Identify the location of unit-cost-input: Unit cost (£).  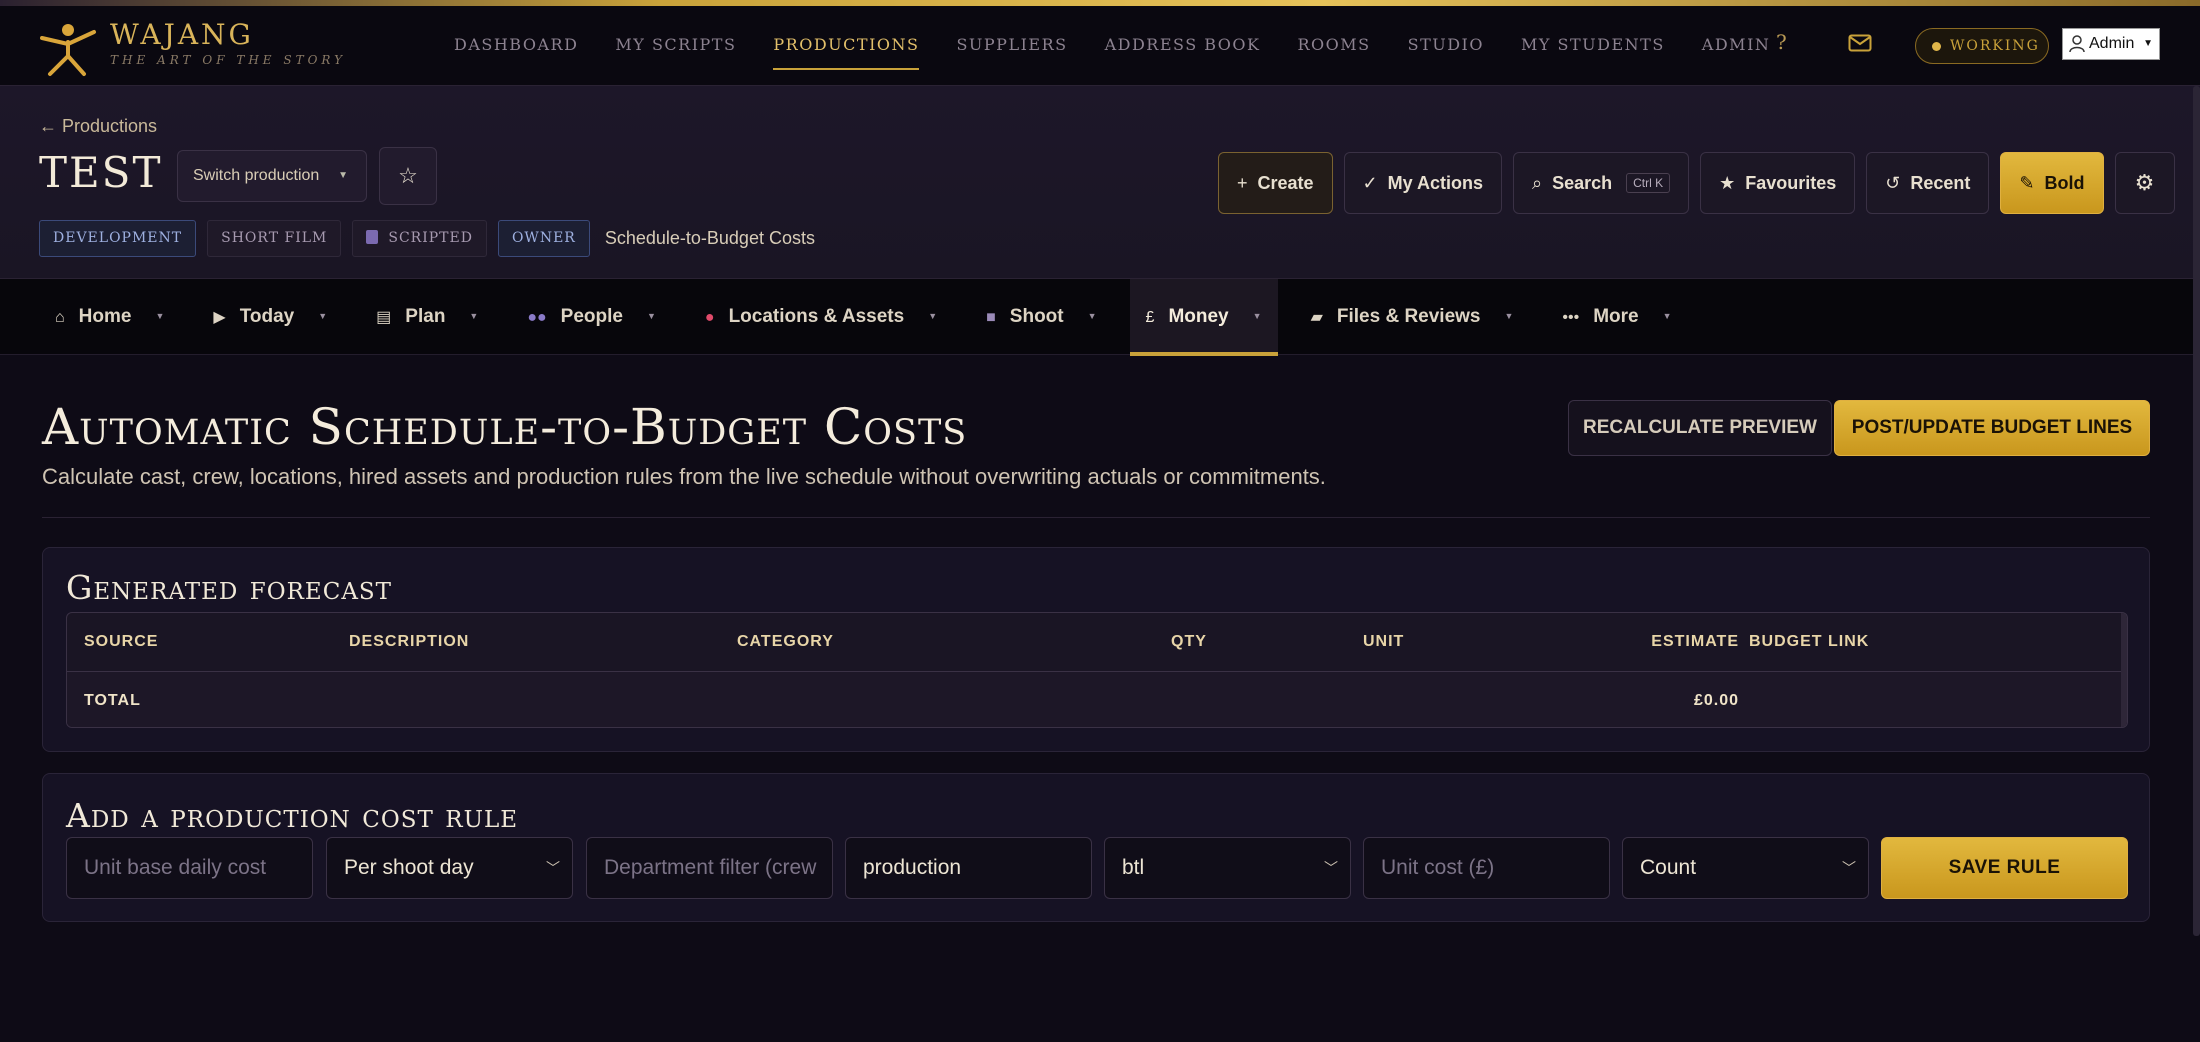
(1486, 868).